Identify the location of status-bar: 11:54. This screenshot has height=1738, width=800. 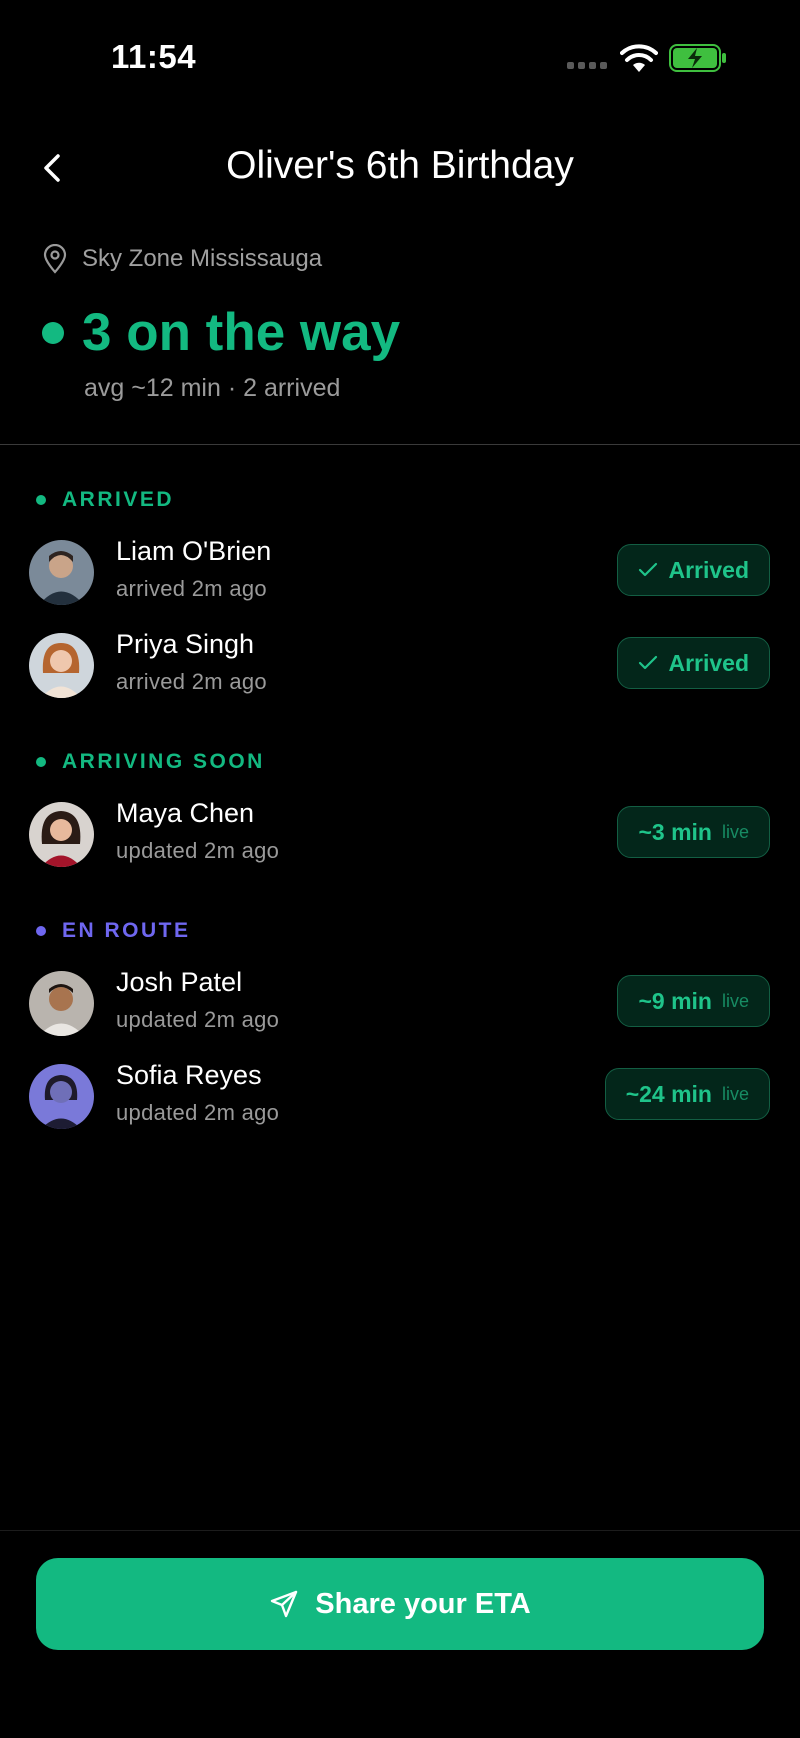
(400, 60).